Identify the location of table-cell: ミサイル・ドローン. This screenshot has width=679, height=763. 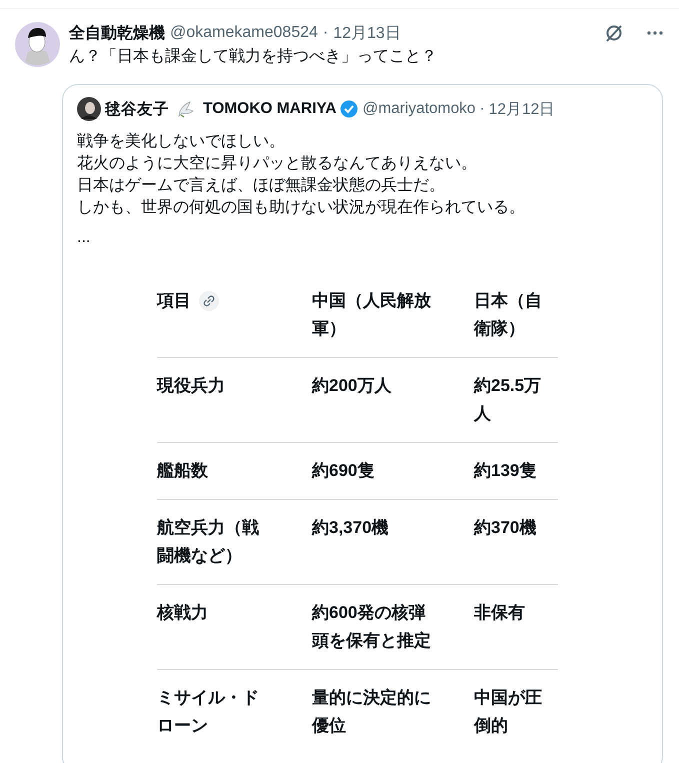
(208, 711).